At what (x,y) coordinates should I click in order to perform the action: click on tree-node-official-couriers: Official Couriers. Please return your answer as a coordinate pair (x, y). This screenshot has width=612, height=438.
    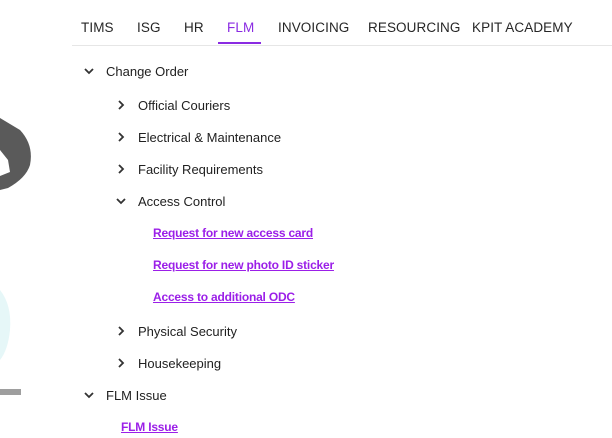
    Looking at the image, I should click on (172, 105).